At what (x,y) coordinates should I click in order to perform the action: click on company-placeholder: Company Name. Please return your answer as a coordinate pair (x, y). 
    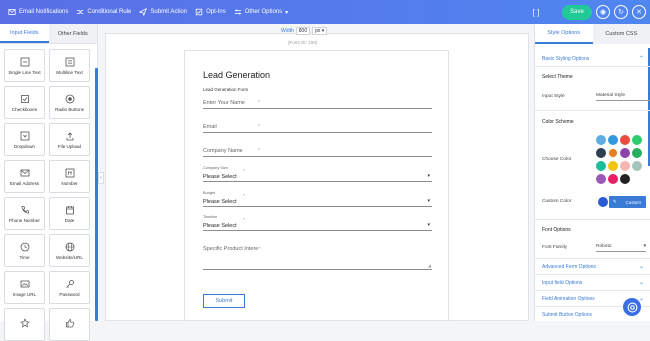
    Looking at the image, I should click on (223, 151).